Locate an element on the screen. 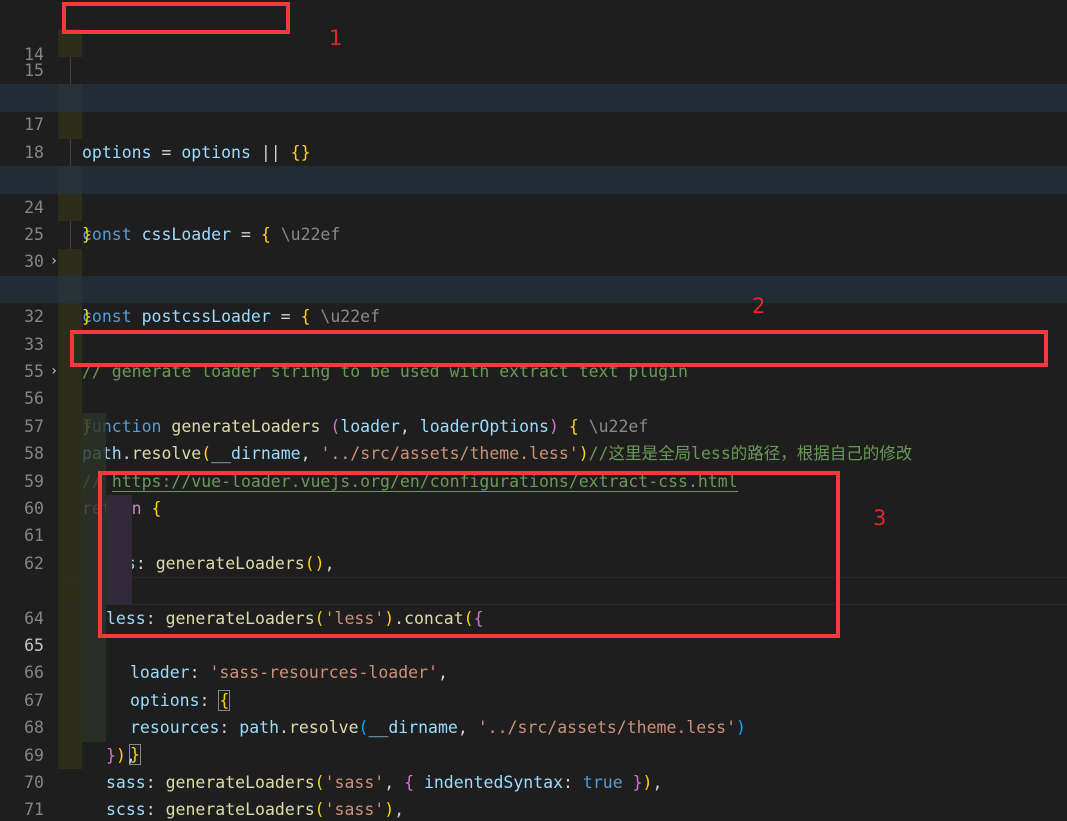  editor-line-73: 73 is located at coordinates (533, 809).